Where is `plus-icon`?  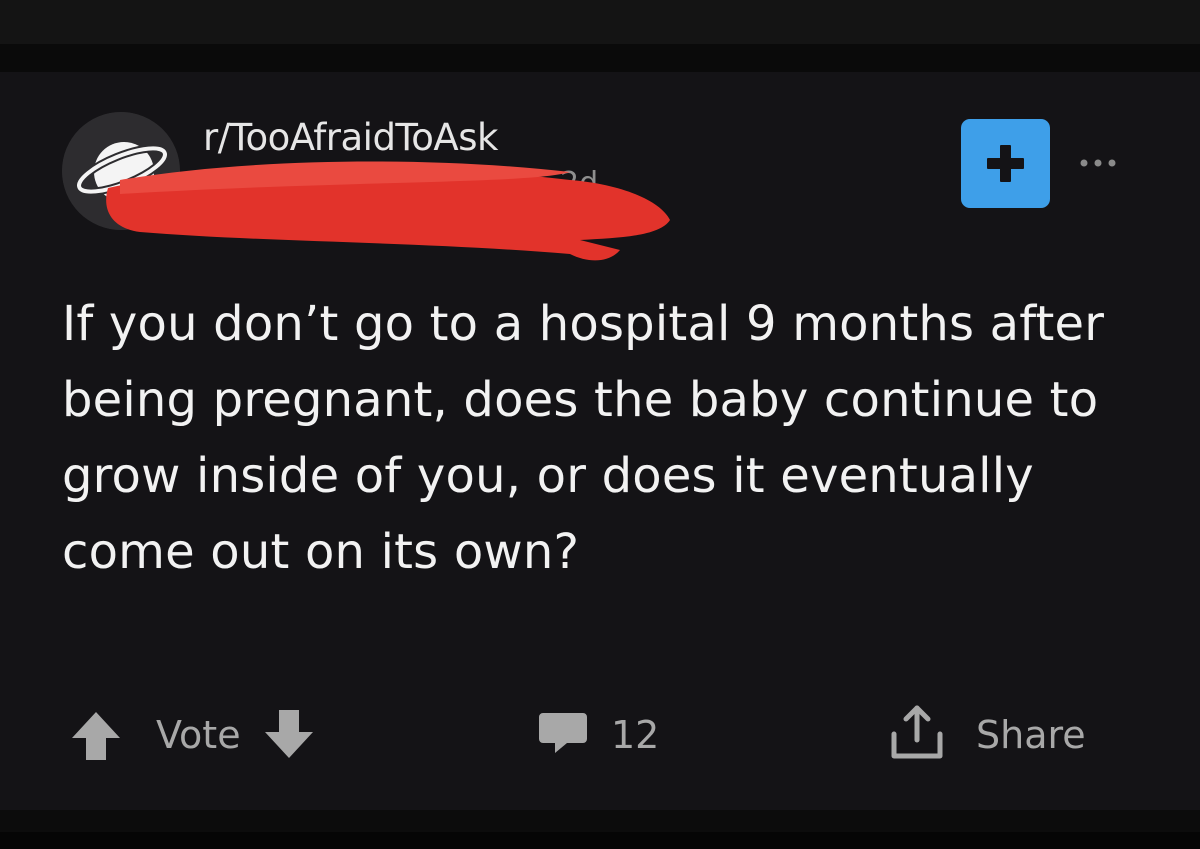
plus-icon is located at coordinates (1005, 163).